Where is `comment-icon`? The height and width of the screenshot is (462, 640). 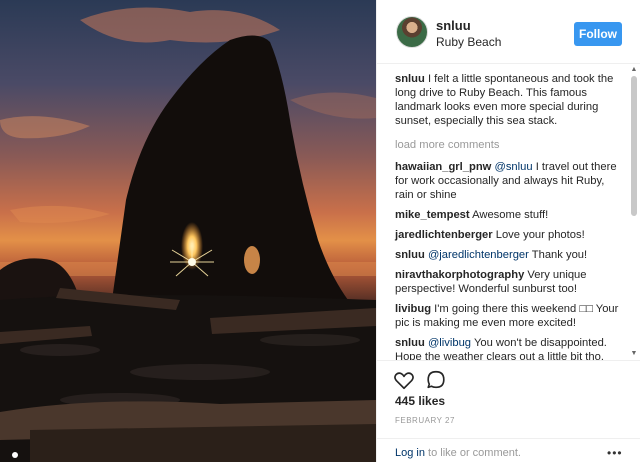 comment-icon is located at coordinates (436, 380).